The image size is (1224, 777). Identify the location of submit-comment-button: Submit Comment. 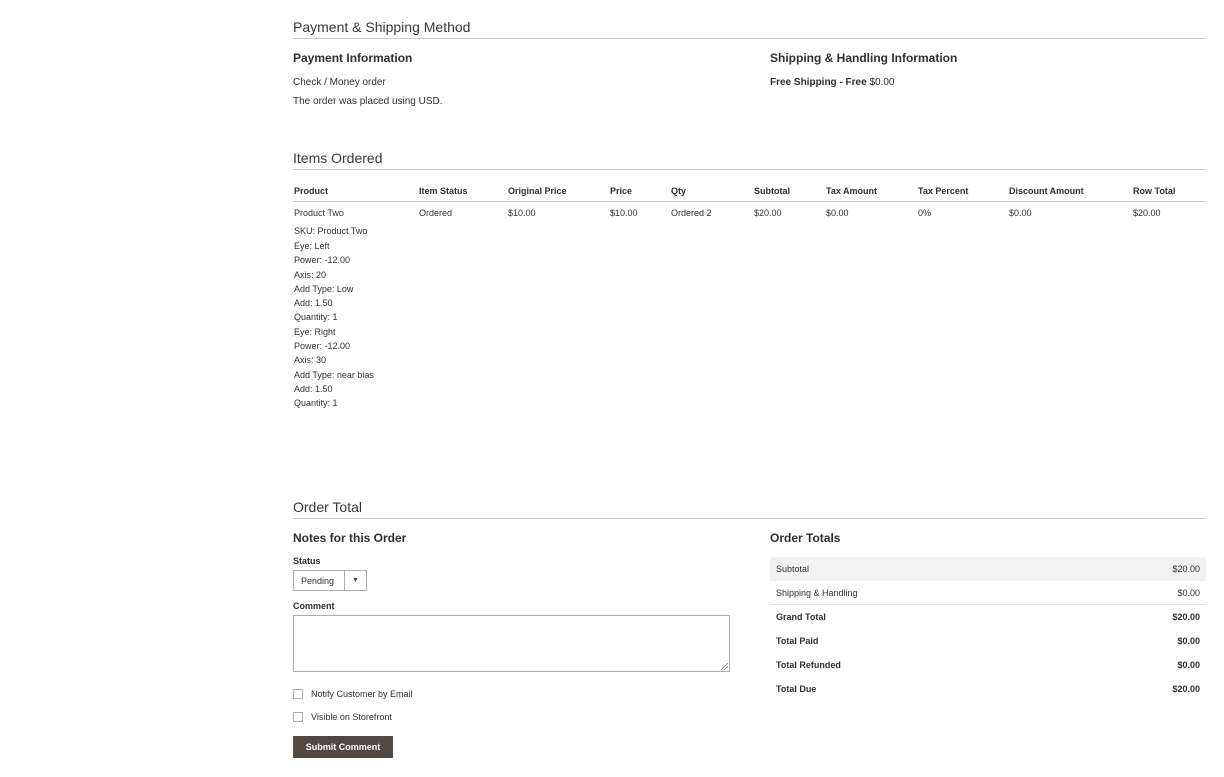
(343, 747).